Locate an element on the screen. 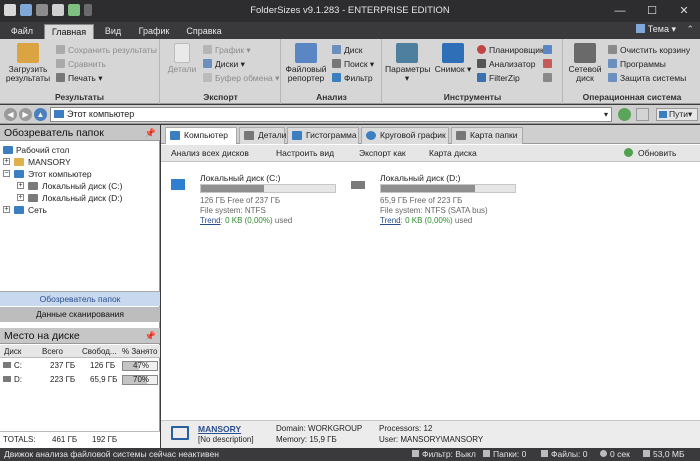 This screenshot has width=700, height=461. filezip-label: FilterZip is located at coordinates (504, 78).